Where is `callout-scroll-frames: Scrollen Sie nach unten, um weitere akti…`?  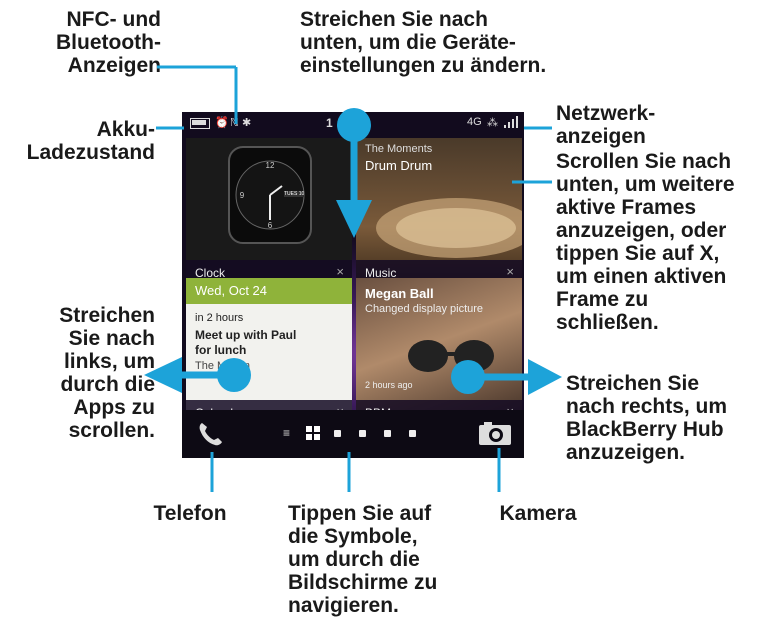 callout-scroll-frames: Scrollen Sie nach unten, um weitere akti… is located at coordinates (645, 242).